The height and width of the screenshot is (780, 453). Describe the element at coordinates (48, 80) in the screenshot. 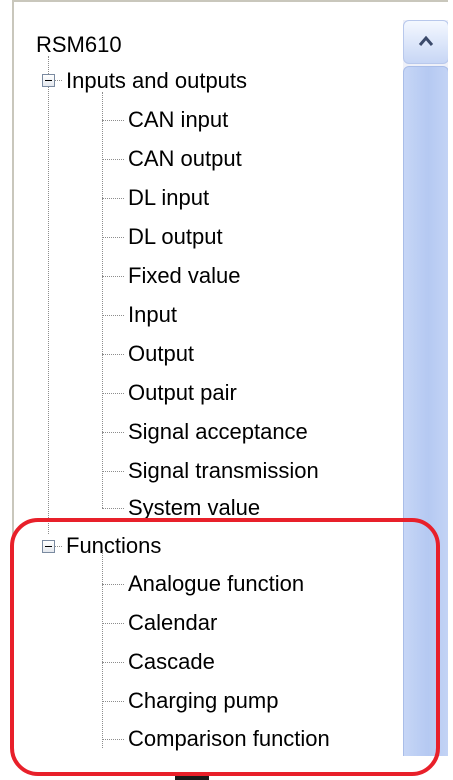

I see `collapse-icon` at that location.